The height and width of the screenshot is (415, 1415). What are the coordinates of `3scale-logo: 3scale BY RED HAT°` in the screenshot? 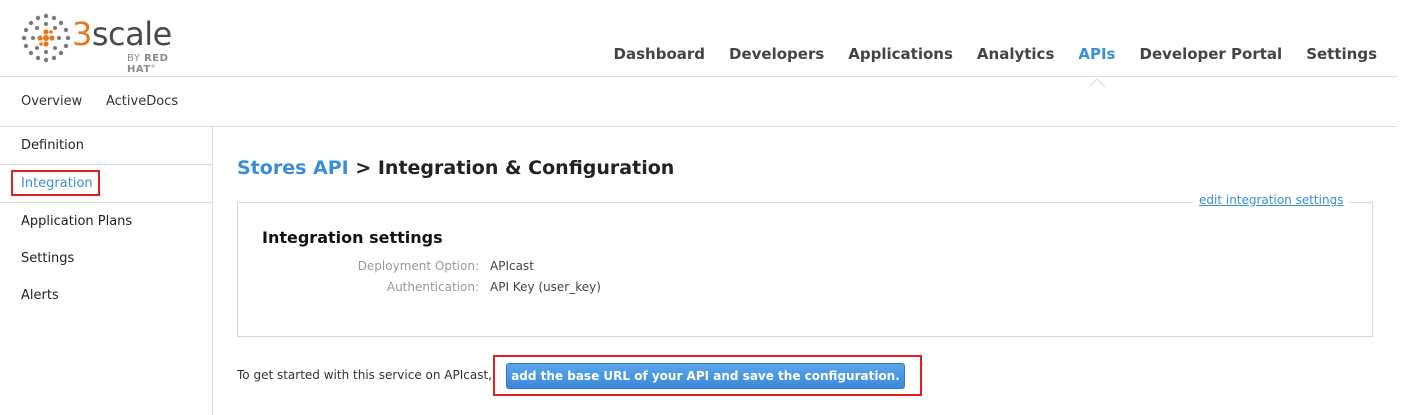 It's located at (106, 43).